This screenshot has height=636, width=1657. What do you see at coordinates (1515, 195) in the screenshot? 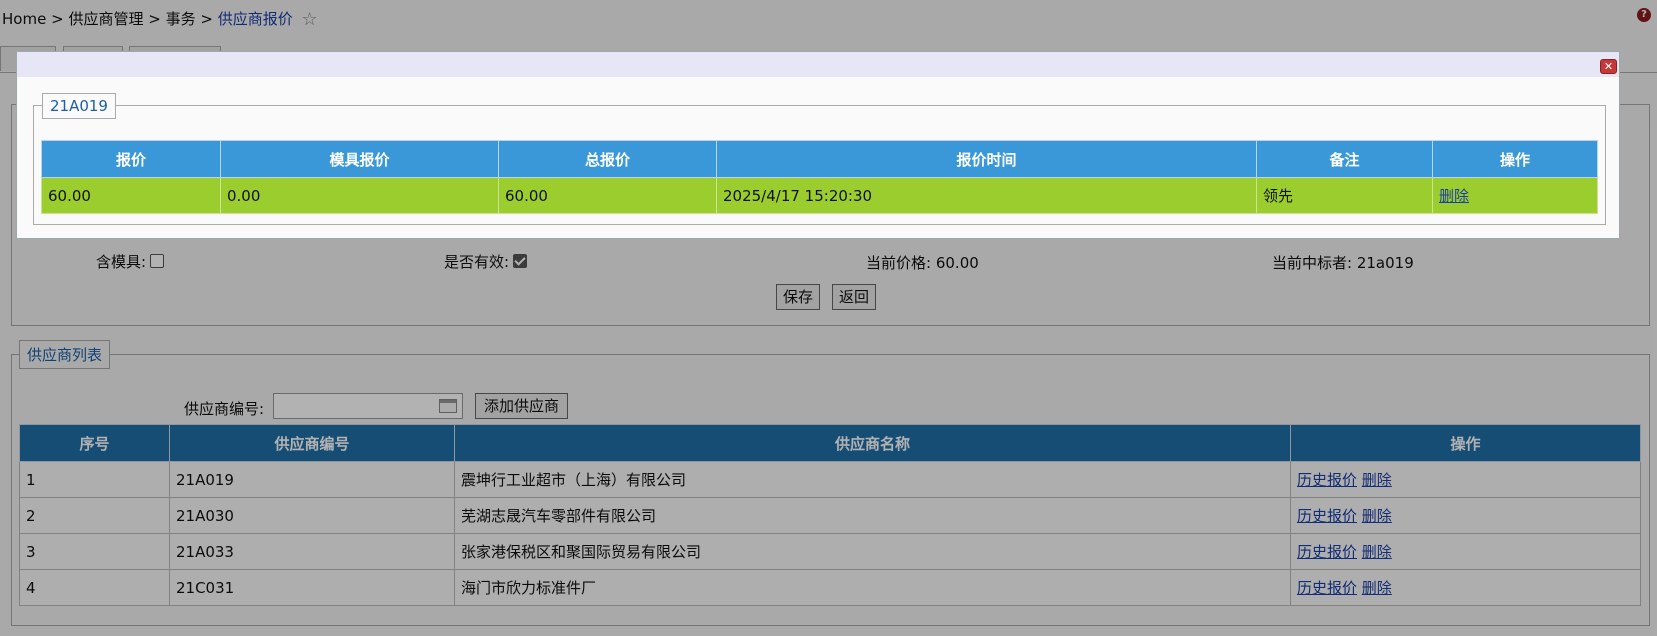
I see `row-actions: 删除` at bounding box center [1515, 195].